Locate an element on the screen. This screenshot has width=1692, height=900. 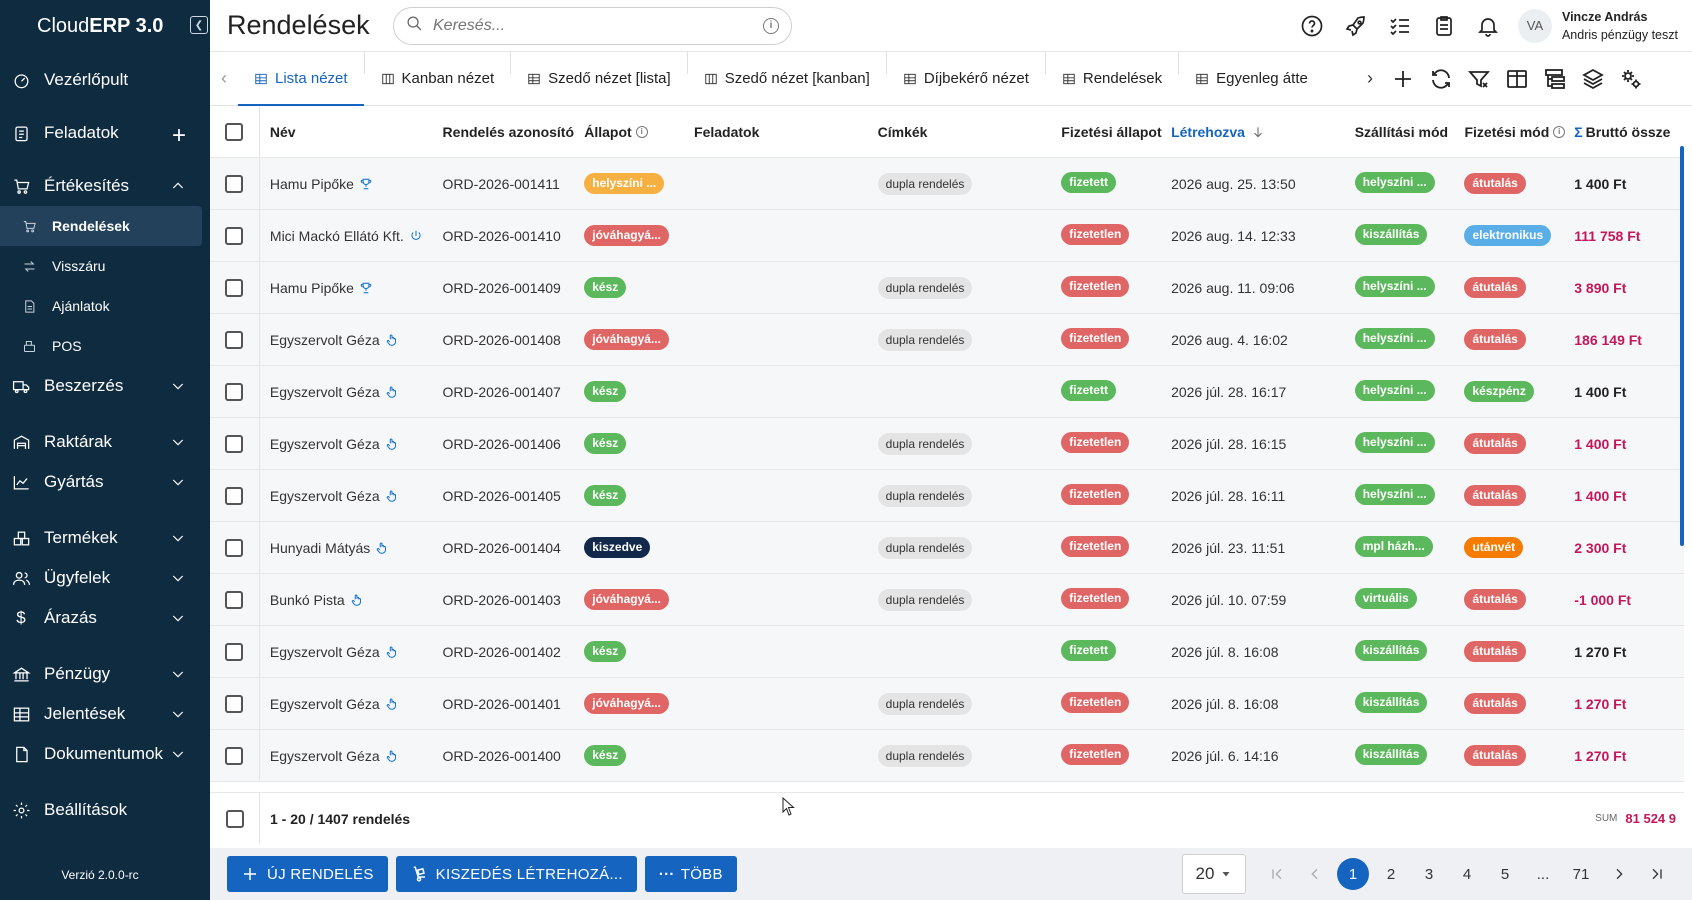
column-header-state: Állapot i is located at coordinates (639, 132).